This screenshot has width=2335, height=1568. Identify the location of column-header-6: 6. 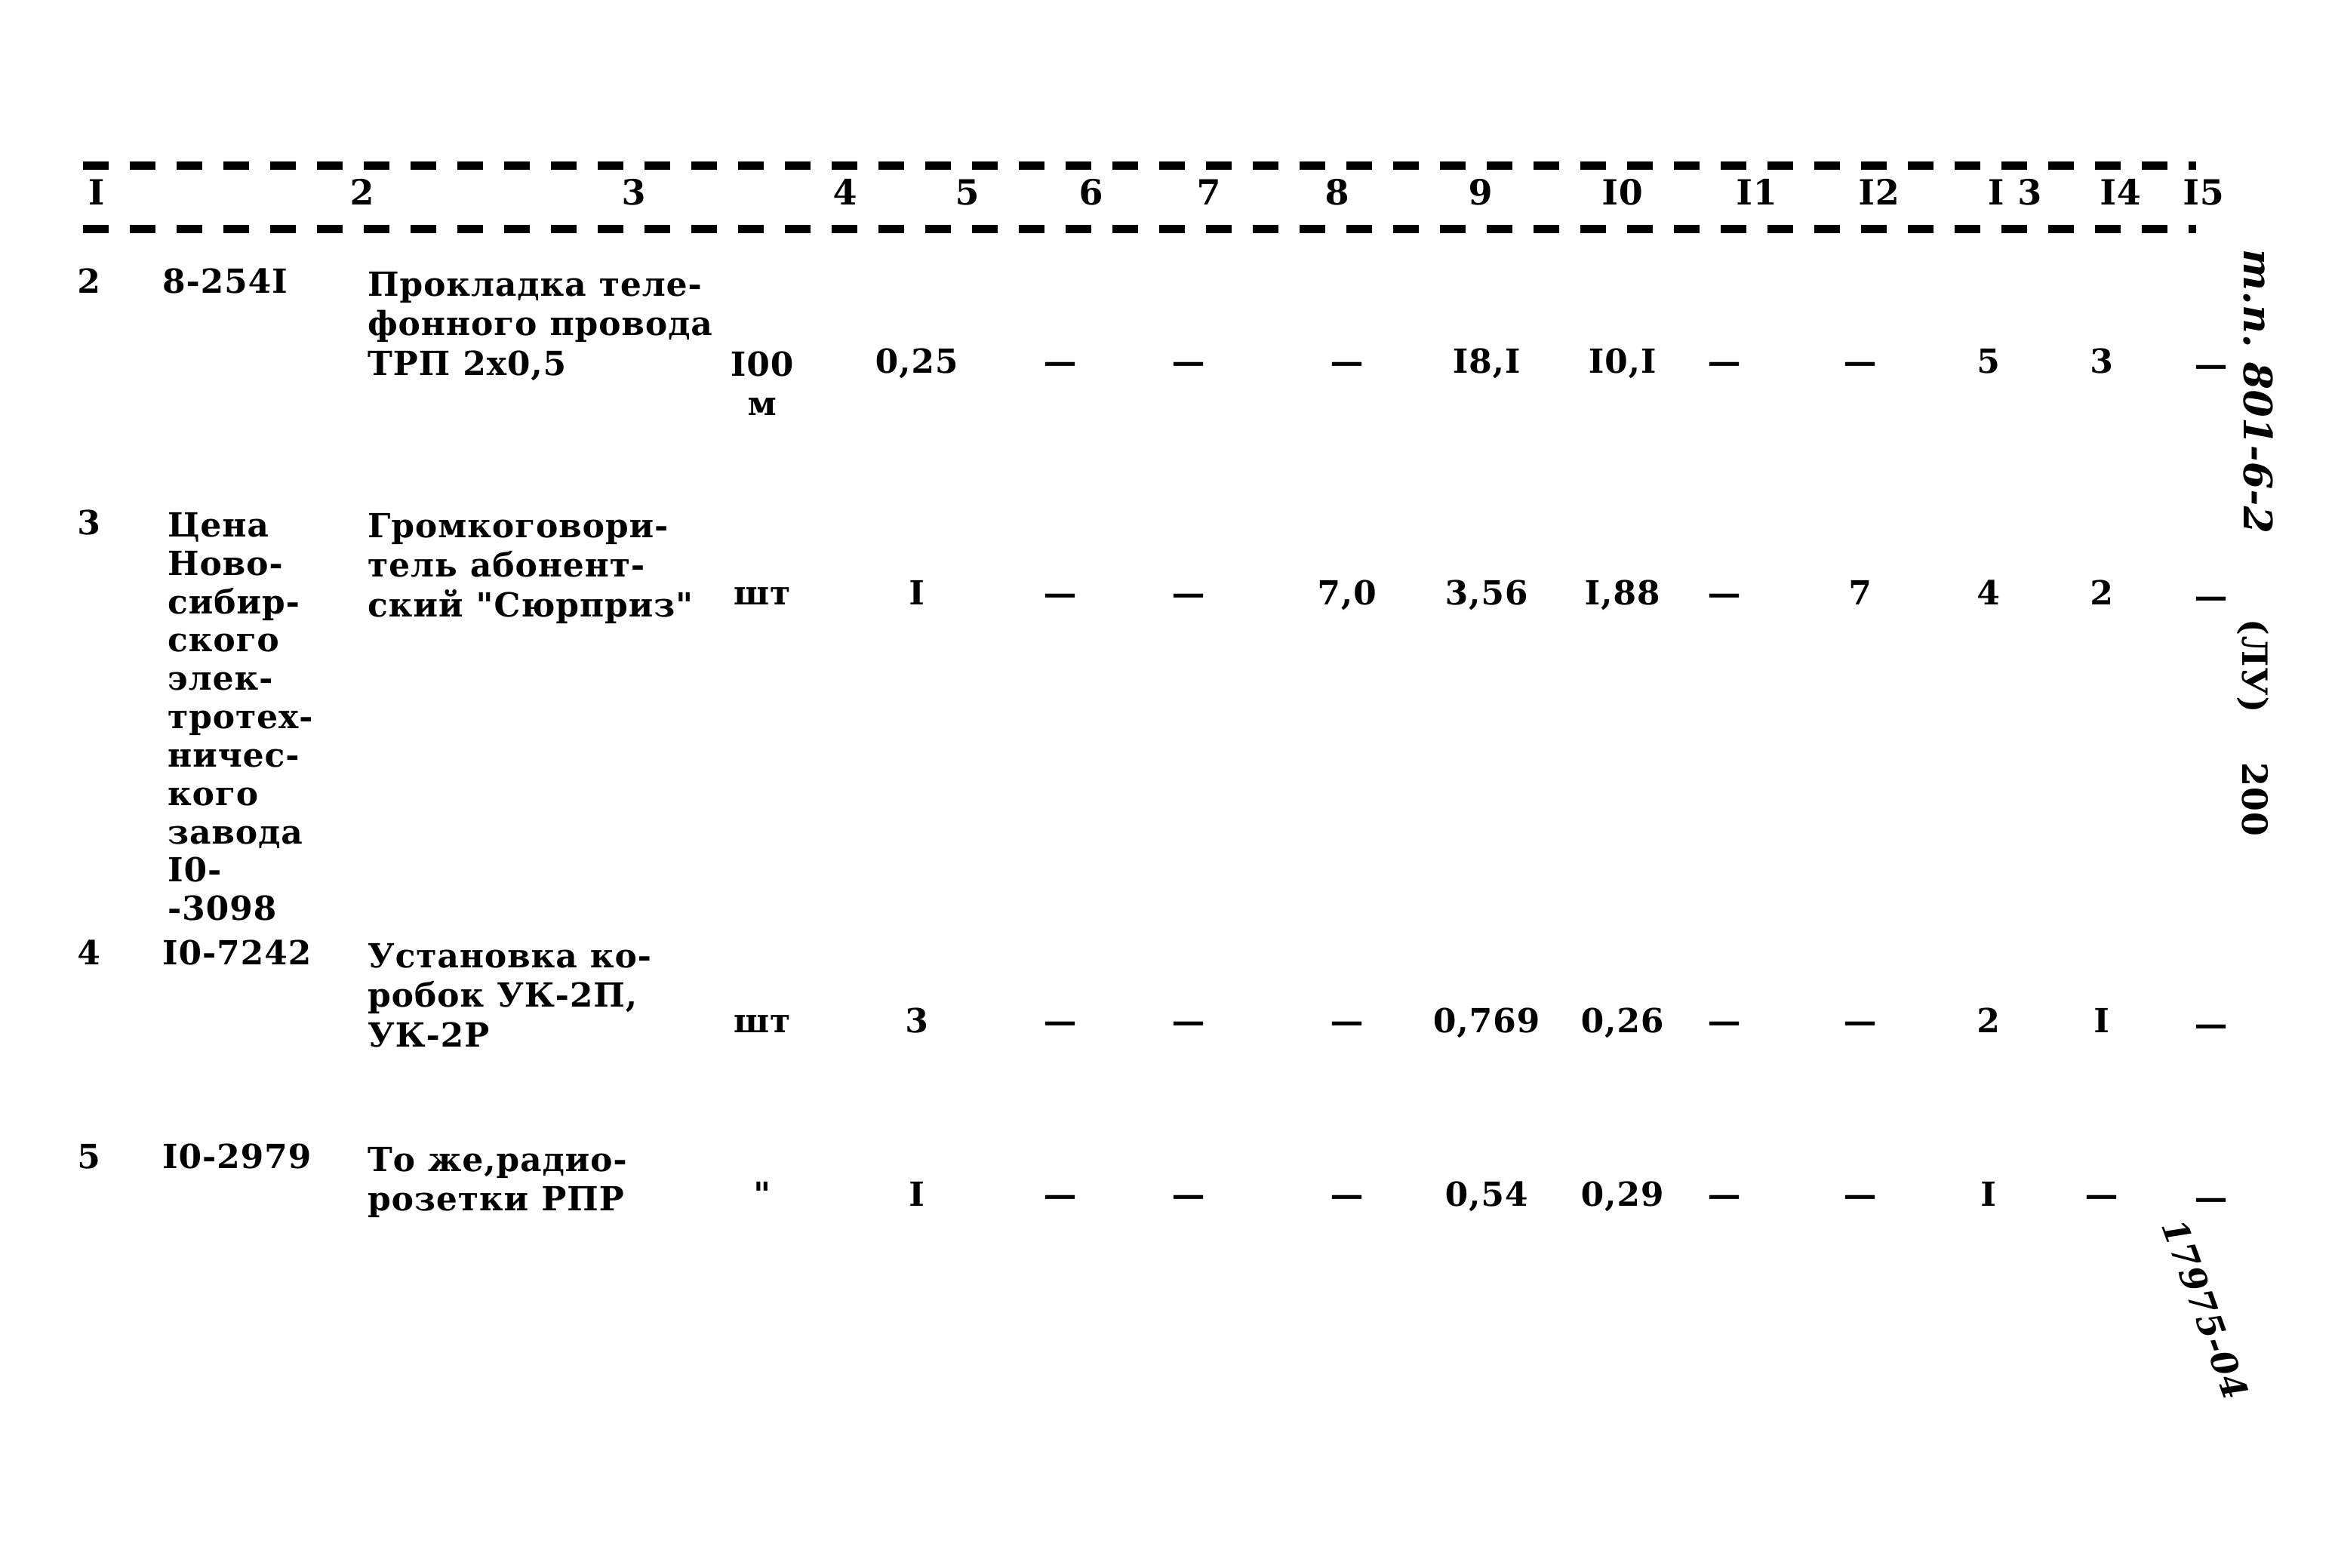
(1091, 192).